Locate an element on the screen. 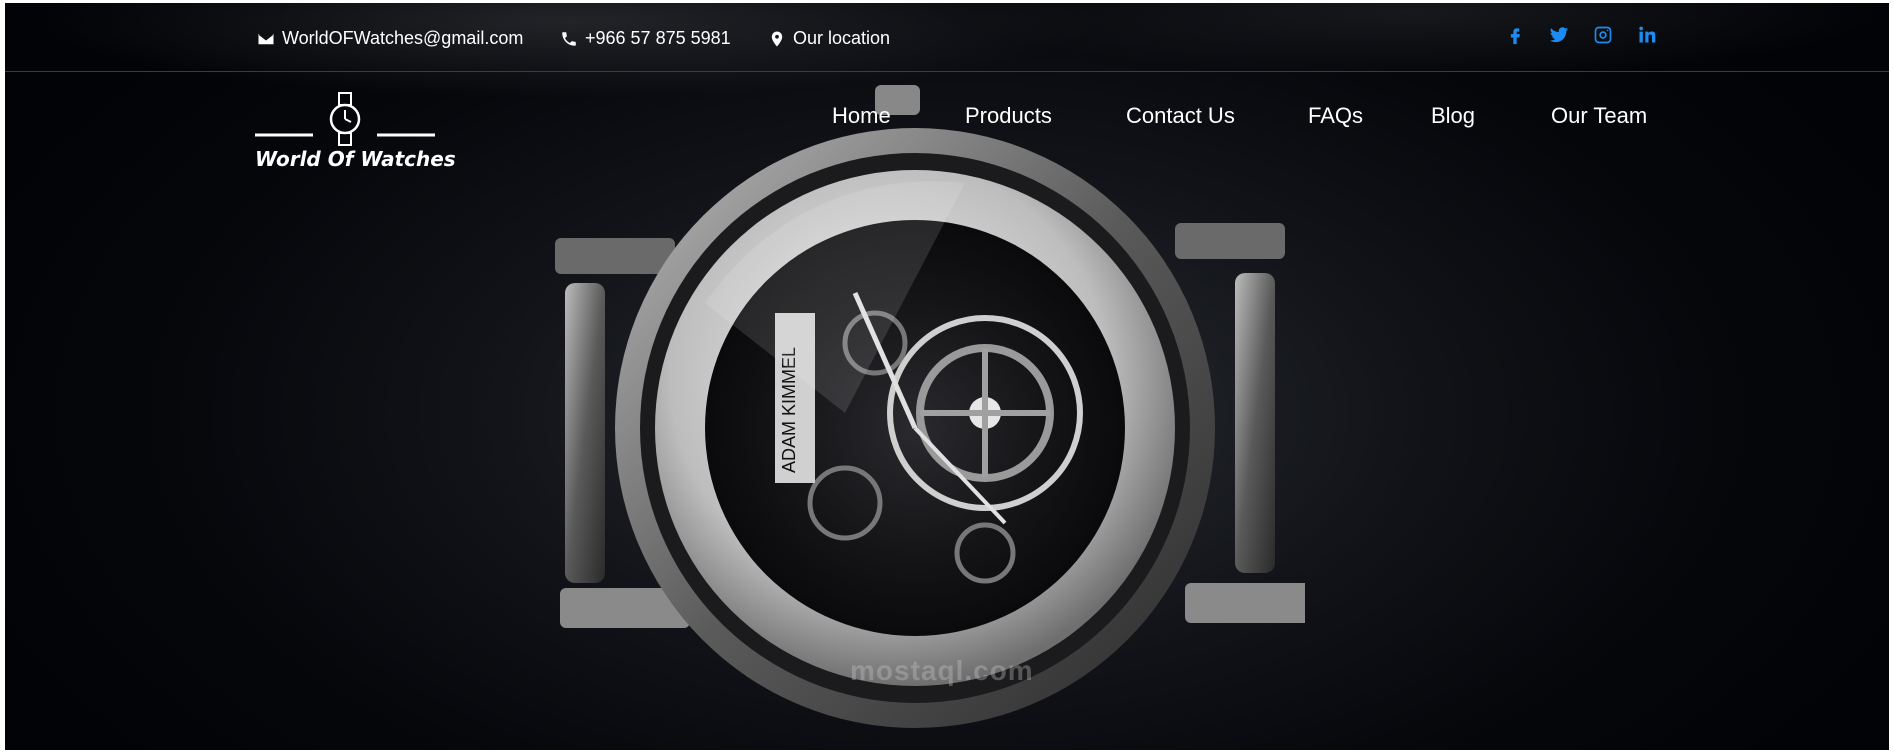 Image resolution: width=1894 pixels, height=753 pixels. email-contact: WorldOFWatches@gmail.com is located at coordinates (390, 38).